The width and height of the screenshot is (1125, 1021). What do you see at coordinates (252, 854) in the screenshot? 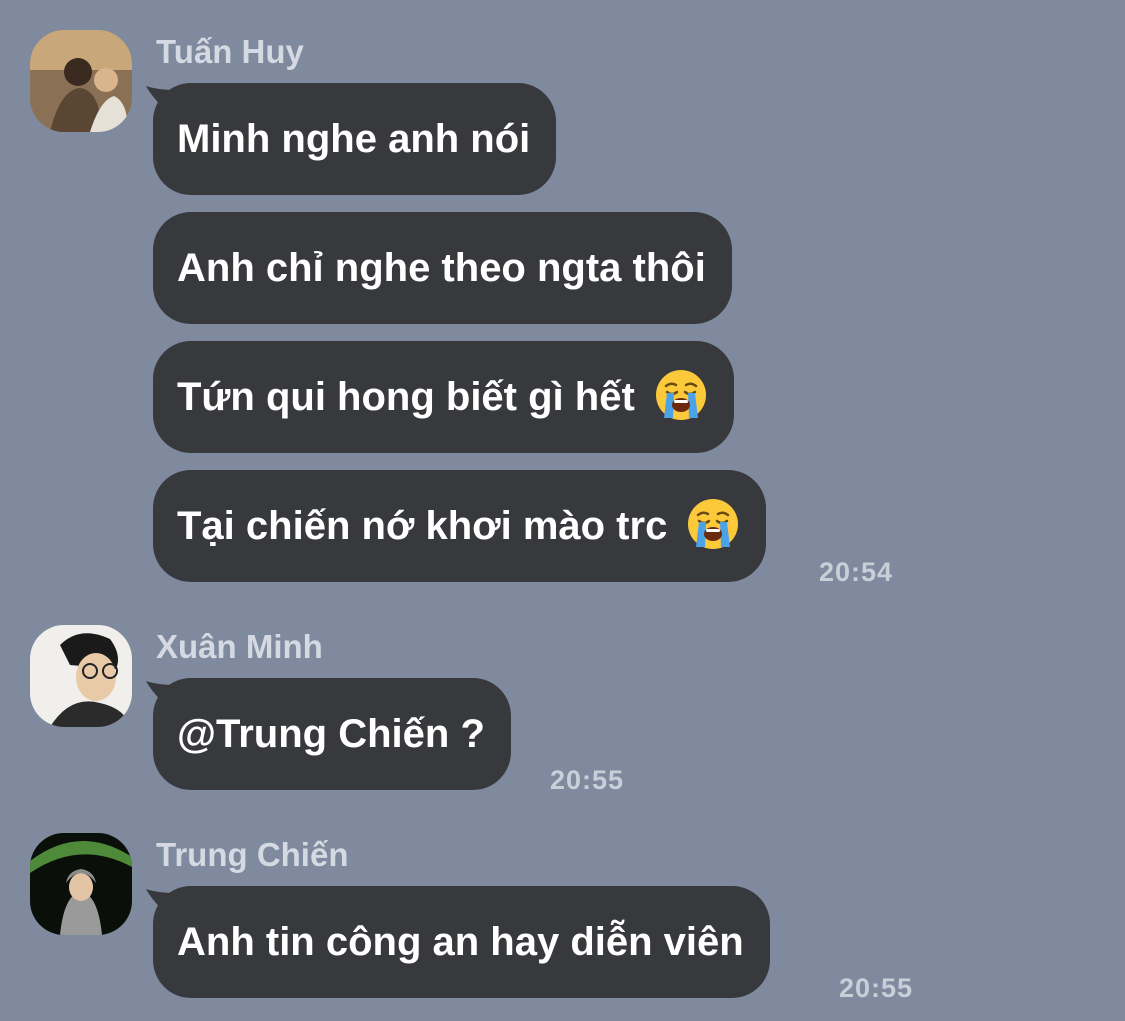
I see `sender-name: Trung Chiến` at bounding box center [252, 854].